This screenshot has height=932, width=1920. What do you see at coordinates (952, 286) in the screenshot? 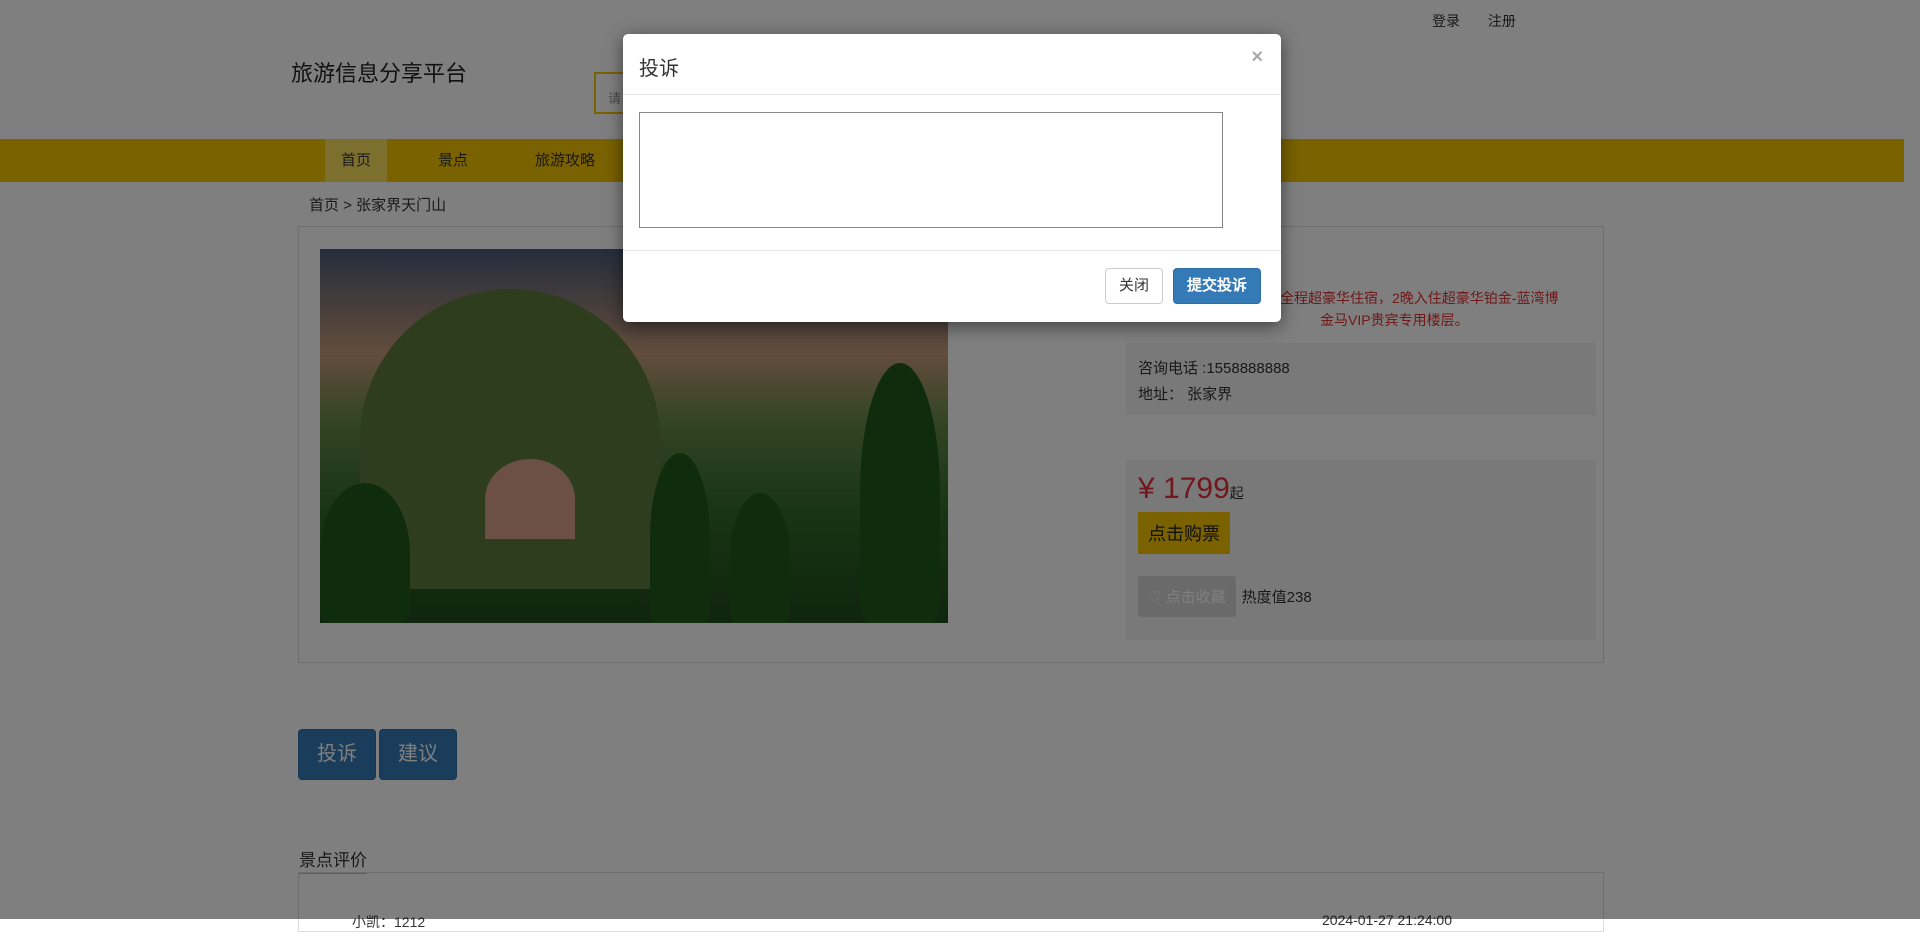
I see `modal-footer: 关闭 提交投诉` at bounding box center [952, 286].